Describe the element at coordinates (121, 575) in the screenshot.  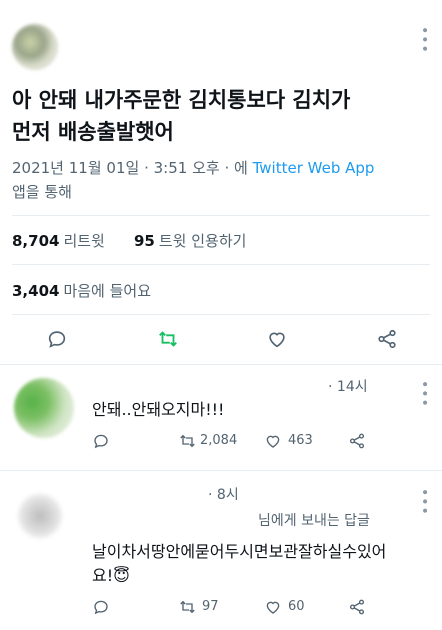
I see `smiling-halo-emoji-icon: 😇` at that location.